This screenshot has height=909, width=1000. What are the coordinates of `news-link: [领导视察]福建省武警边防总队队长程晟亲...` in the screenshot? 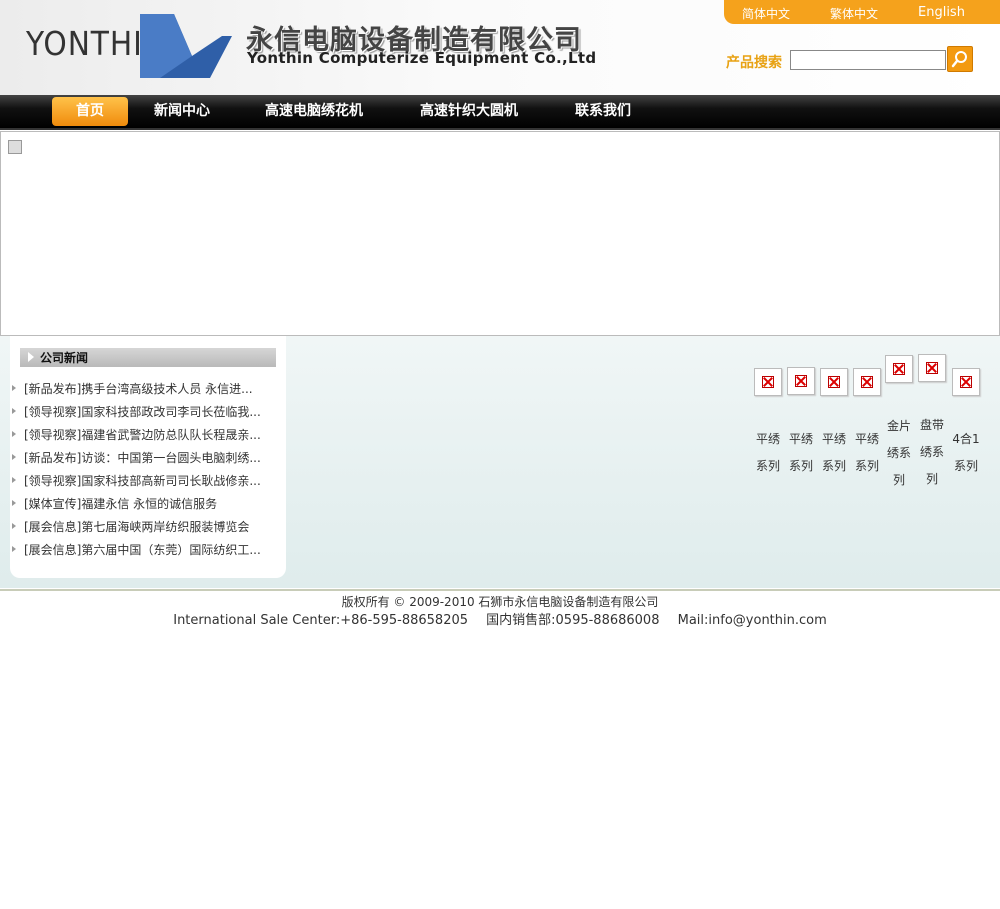 It's located at (142, 435).